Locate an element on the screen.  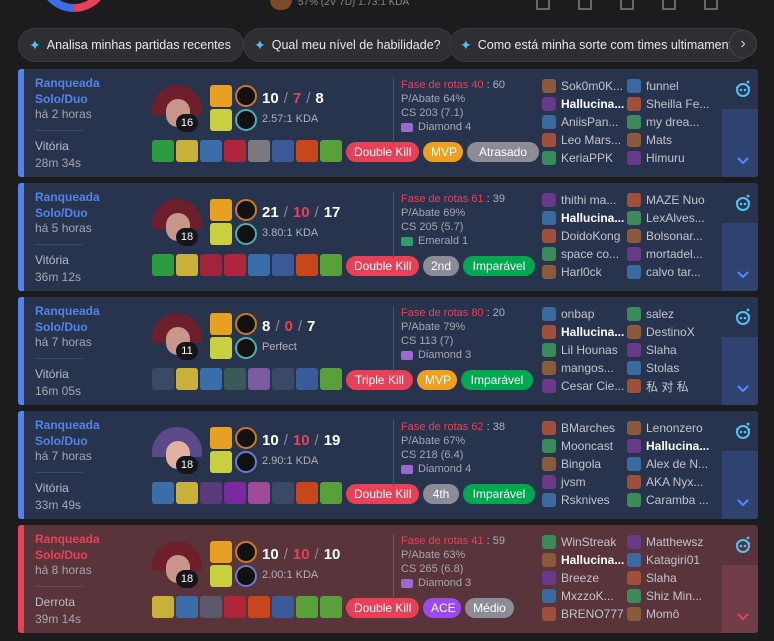
team-player: Matthewsz is located at coordinates (670, 542).